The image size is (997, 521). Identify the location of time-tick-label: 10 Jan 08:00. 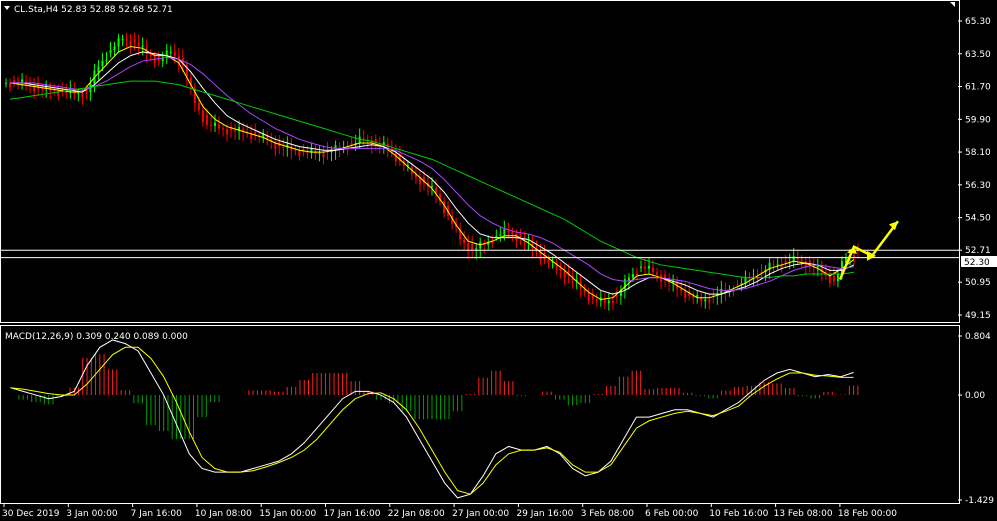
(223, 514).